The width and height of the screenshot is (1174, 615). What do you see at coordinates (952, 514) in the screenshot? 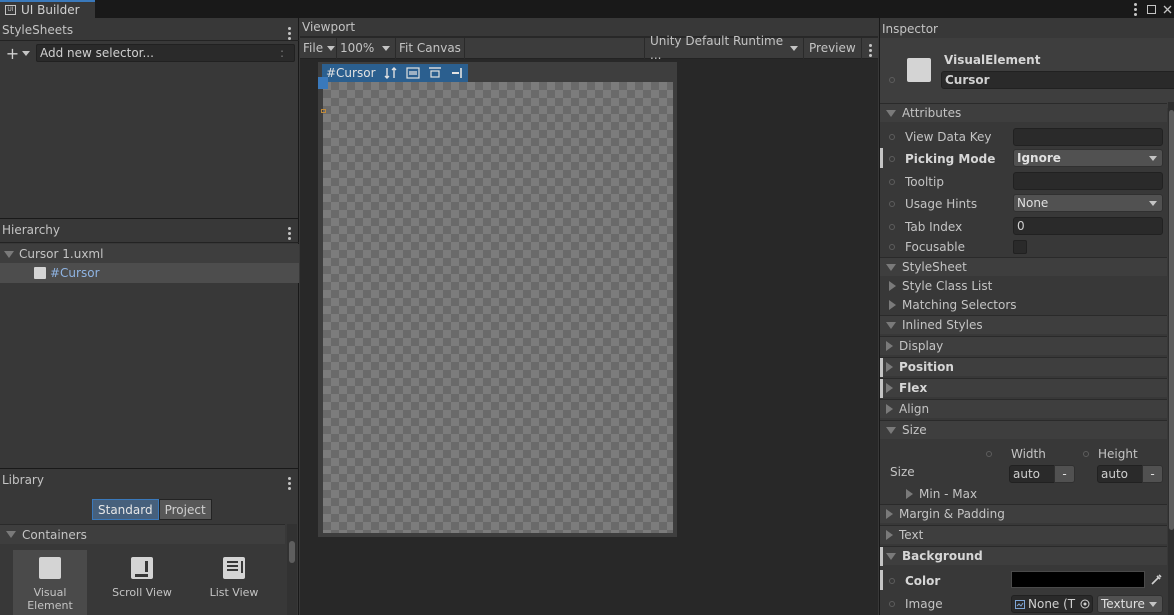
I see `foldout-label: Margin & Padding` at bounding box center [952, 514].